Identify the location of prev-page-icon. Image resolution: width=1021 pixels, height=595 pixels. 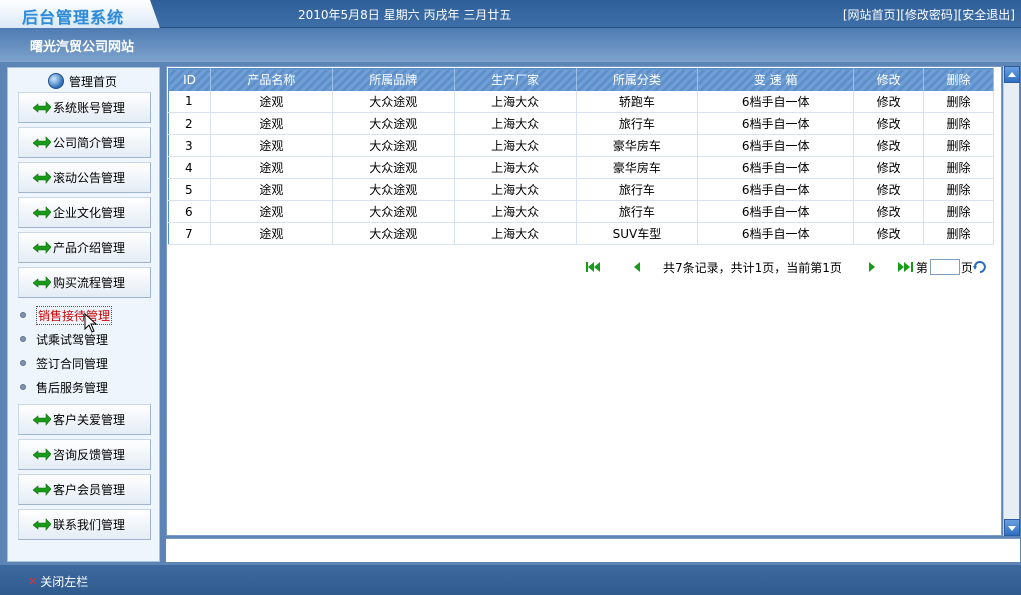
(637, 267).